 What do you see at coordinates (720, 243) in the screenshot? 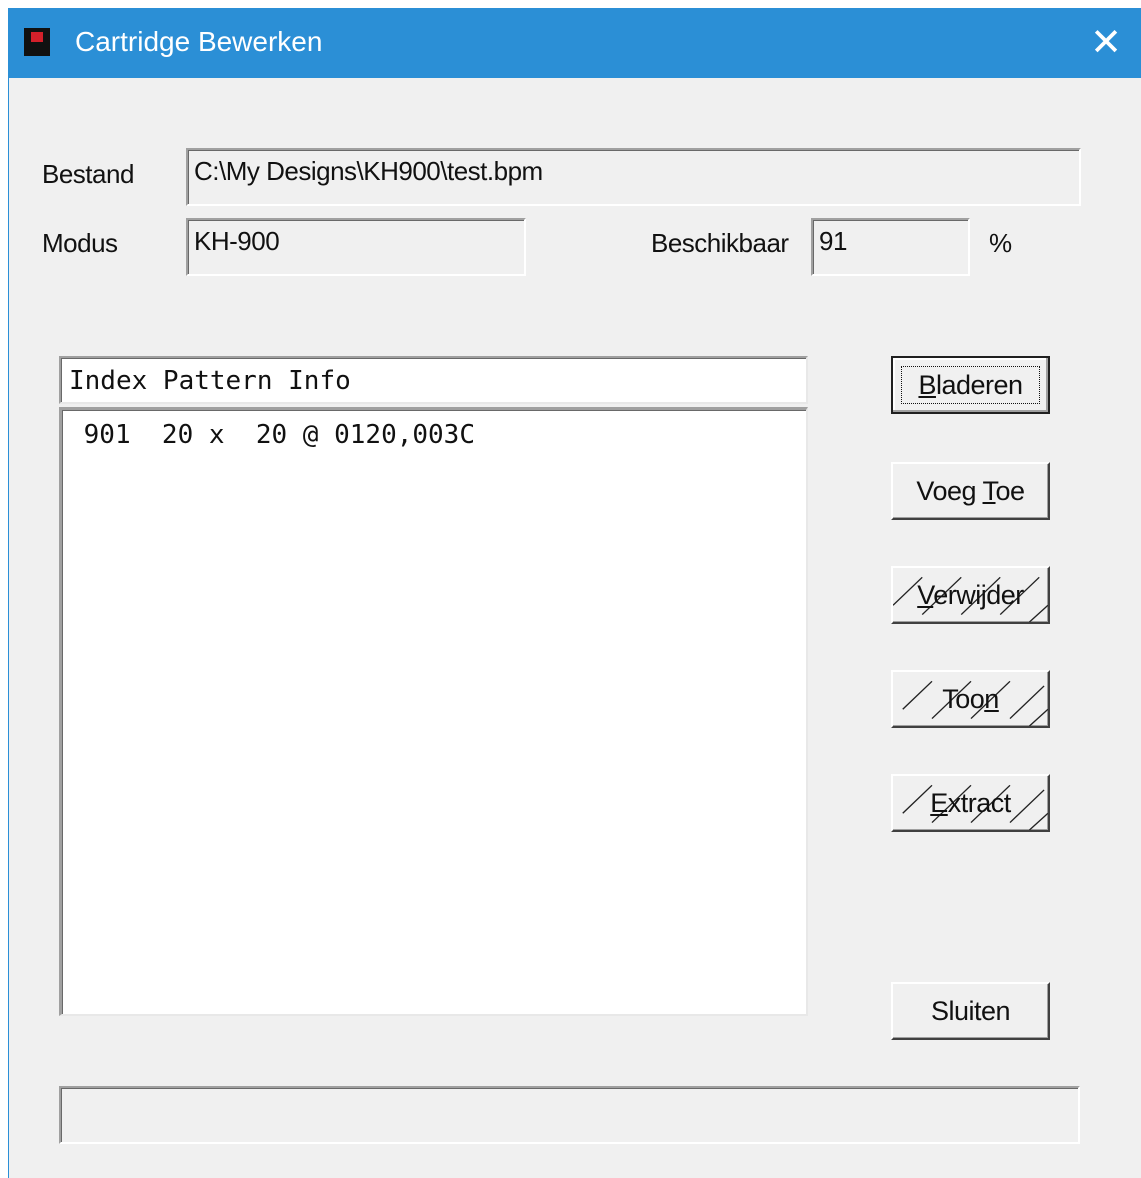
I see `beschikbaar-label: Beschikbaar` at bounding box center [720, 243].